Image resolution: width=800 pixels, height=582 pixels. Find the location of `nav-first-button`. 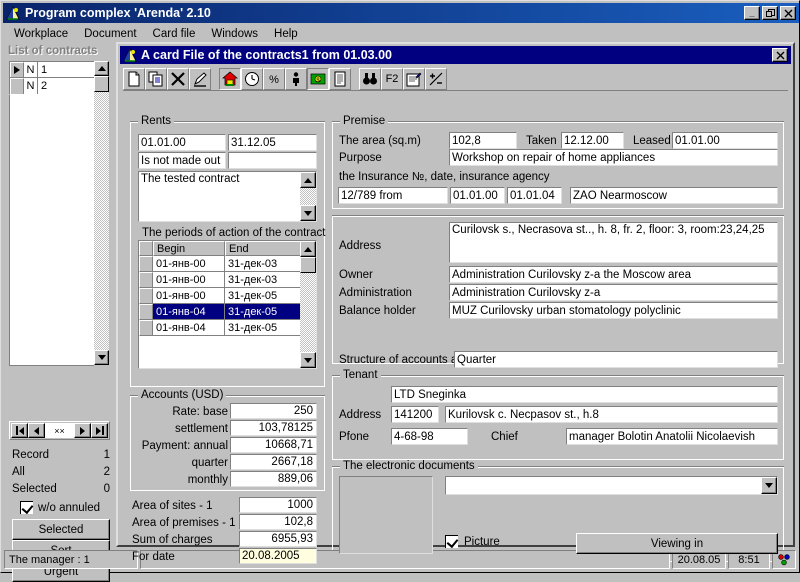

nav-first-button is located at coordinates (19, 430).